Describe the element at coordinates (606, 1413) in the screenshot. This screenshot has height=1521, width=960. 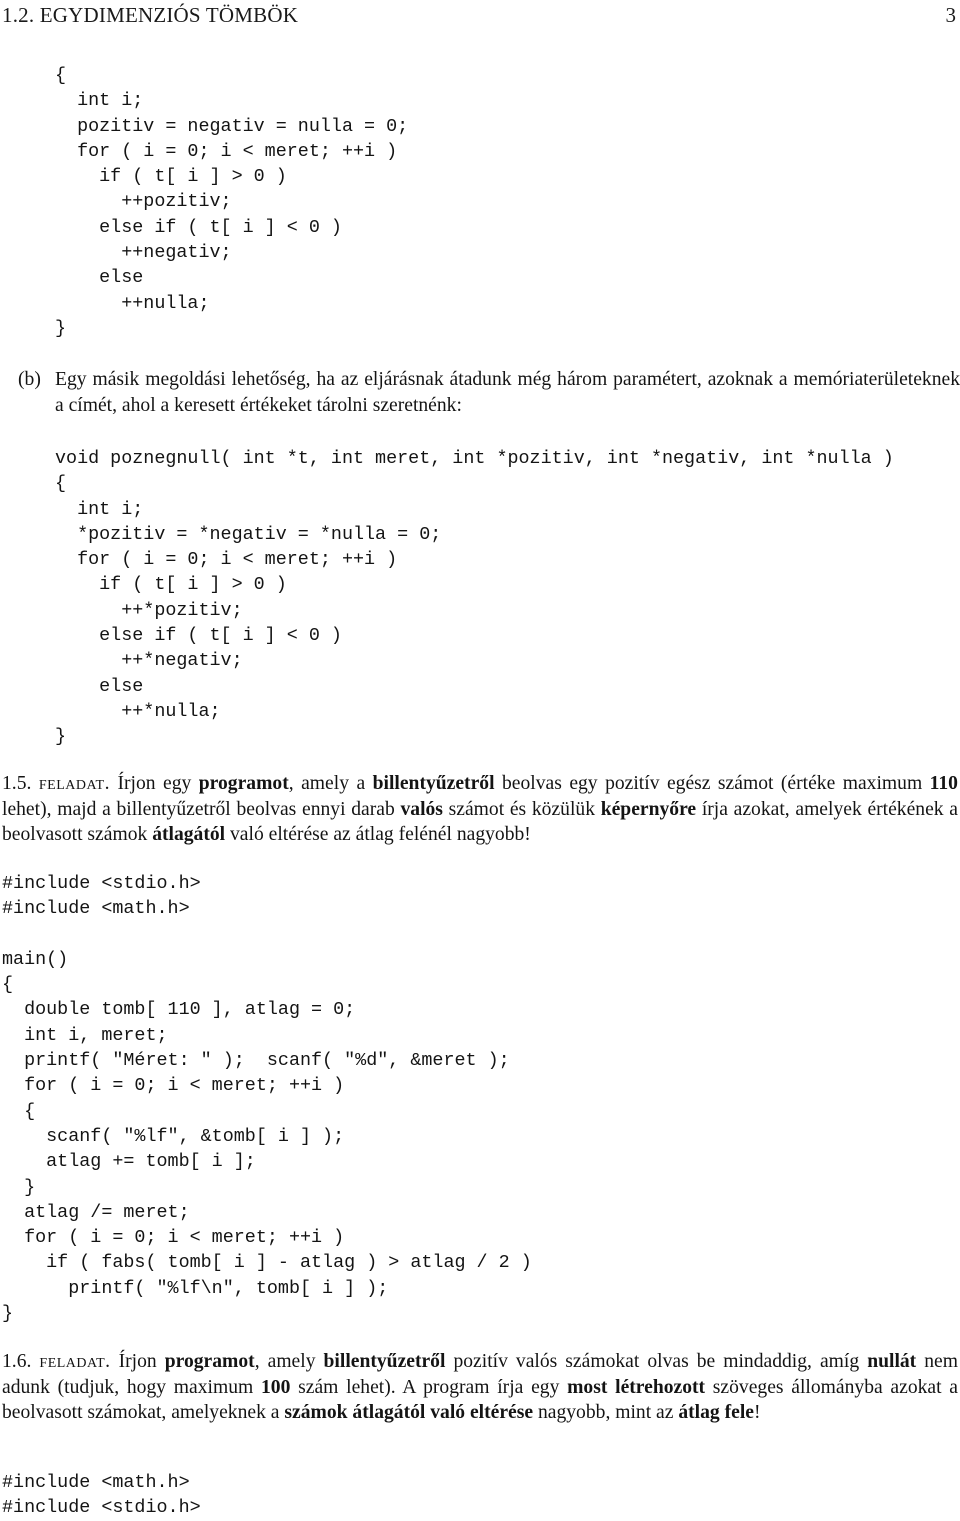
I see `text-run: nagyobb, mint az` at that location.